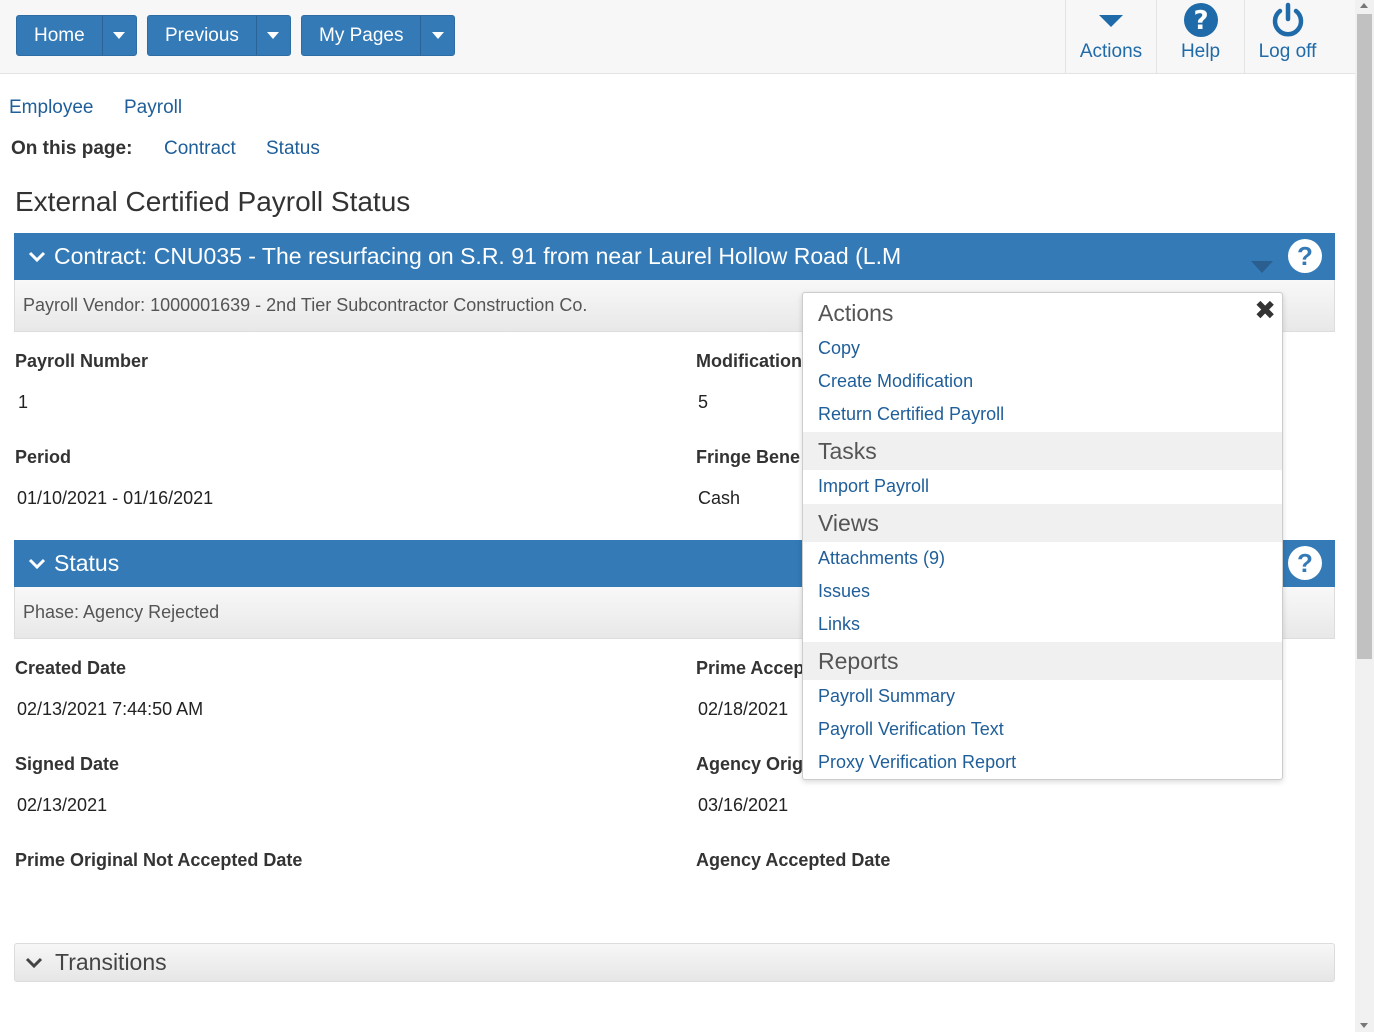  Describe the element at coordinates (1287, 51) in the screenshot. I see `logoff-label: Log off` at that location.